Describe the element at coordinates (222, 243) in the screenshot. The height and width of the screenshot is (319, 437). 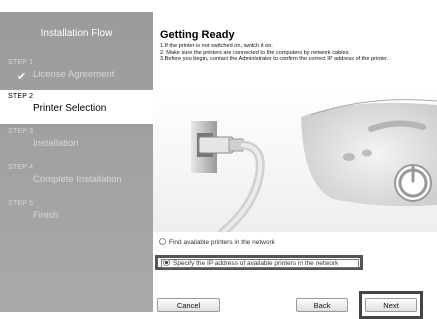
I see `option-label: Find available printers in the network` at that location.